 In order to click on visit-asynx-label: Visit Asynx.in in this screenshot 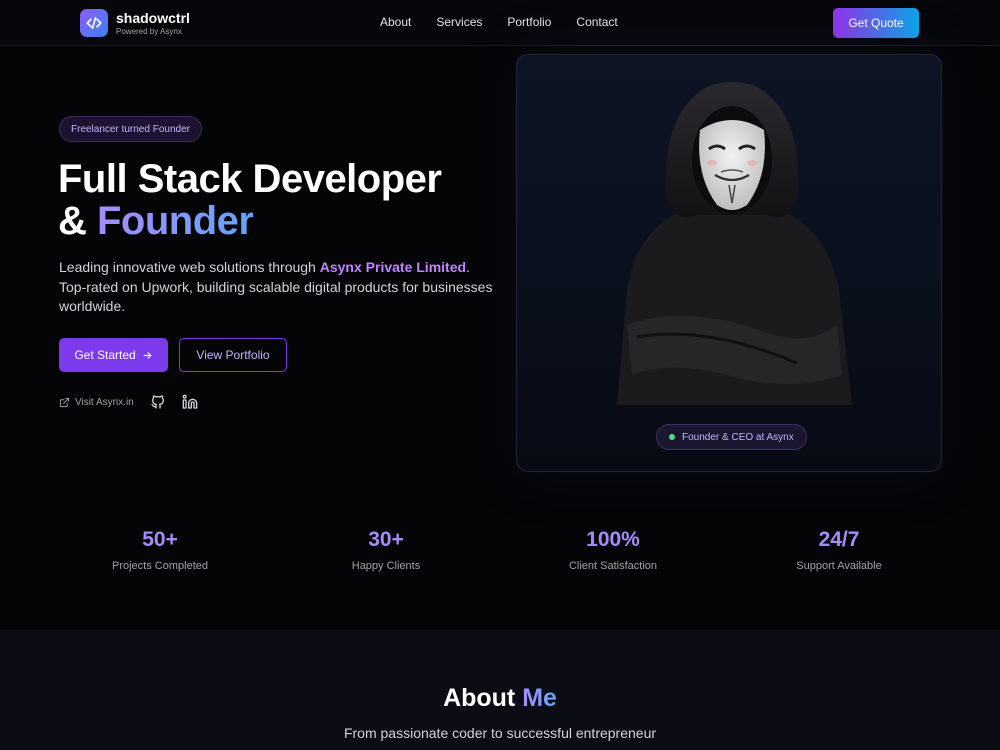, I will do `click(104, 402)`.